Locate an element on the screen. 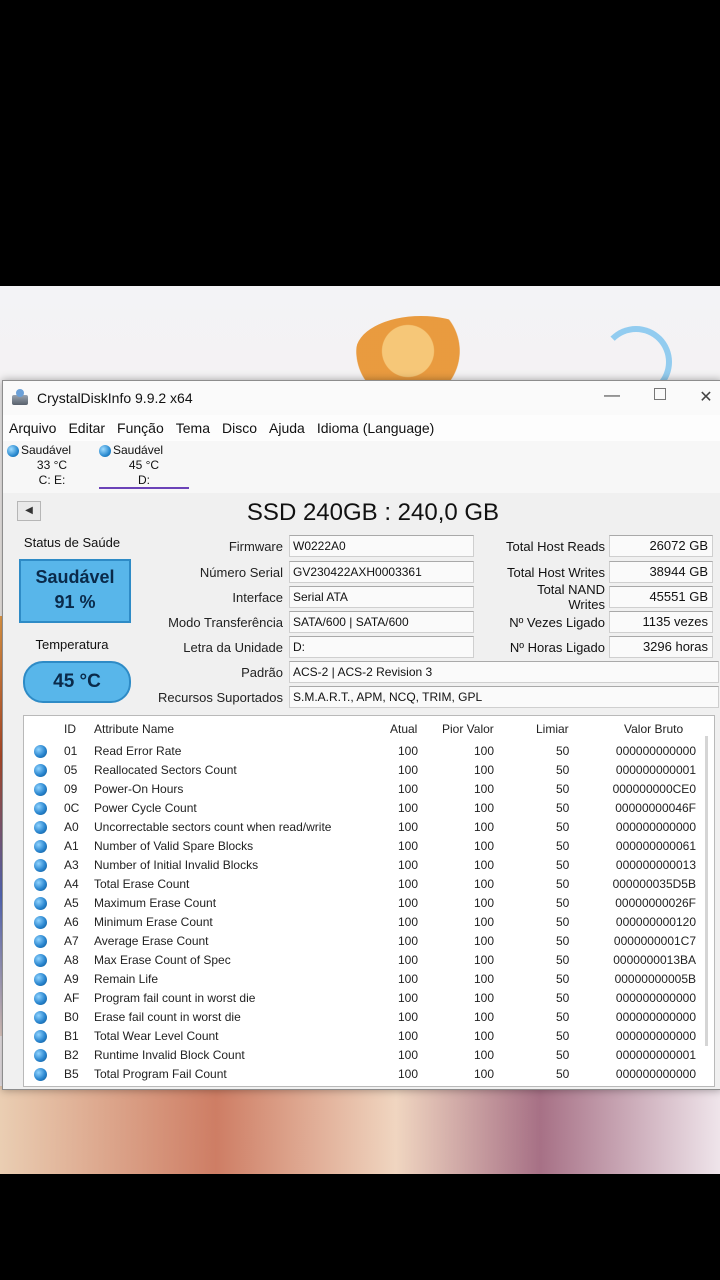  wallpaper-art is located at coordinates (421, 351).